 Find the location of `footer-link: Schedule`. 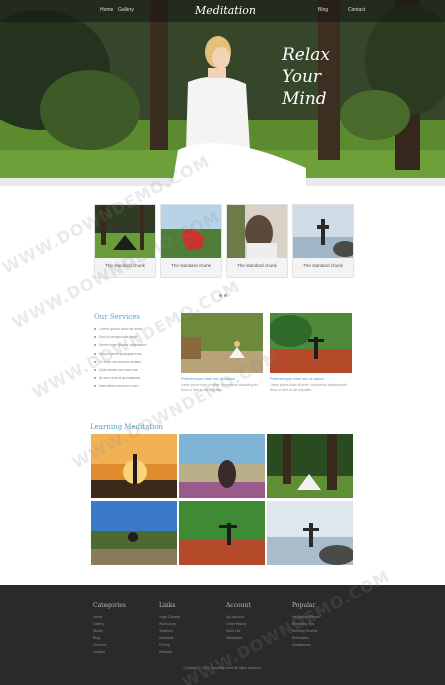

footer-link: Schedule is located at coordinates (189, 638).